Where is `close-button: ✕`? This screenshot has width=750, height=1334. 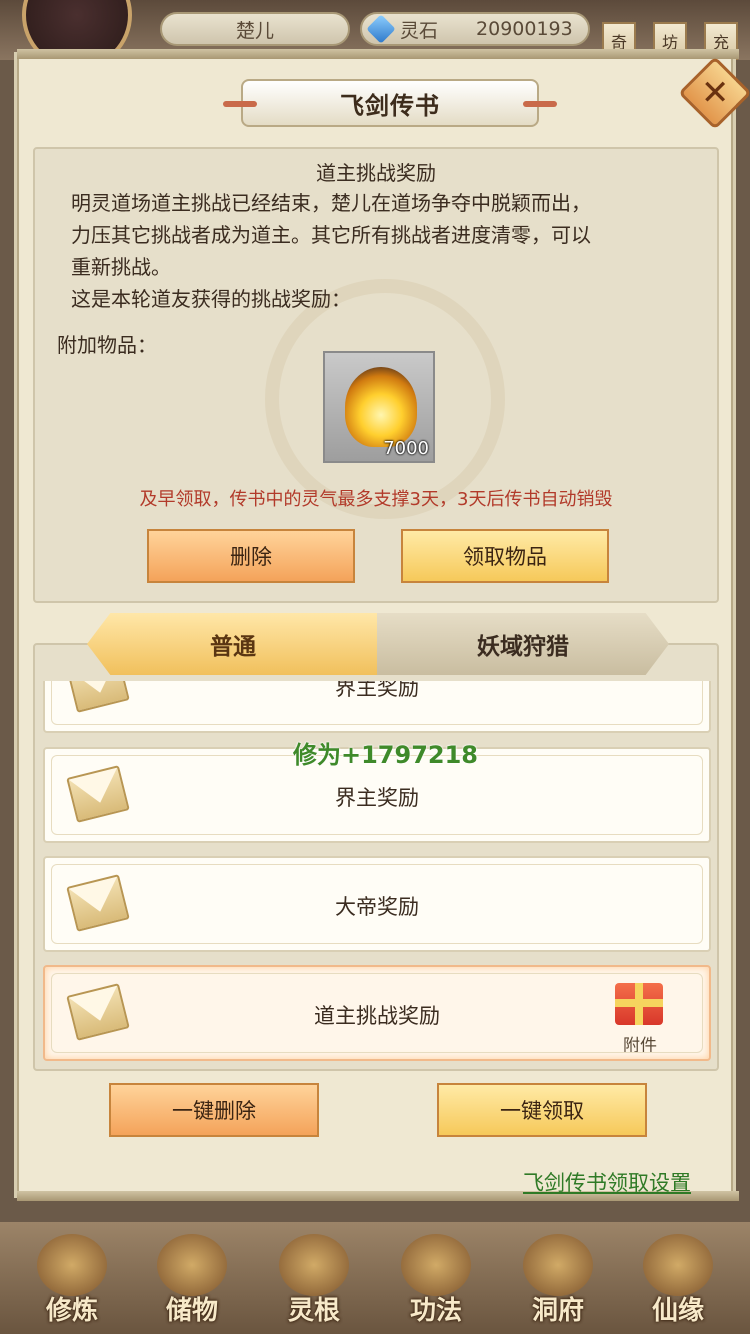
close-button: ✕ is located at coordinates (714, 93).